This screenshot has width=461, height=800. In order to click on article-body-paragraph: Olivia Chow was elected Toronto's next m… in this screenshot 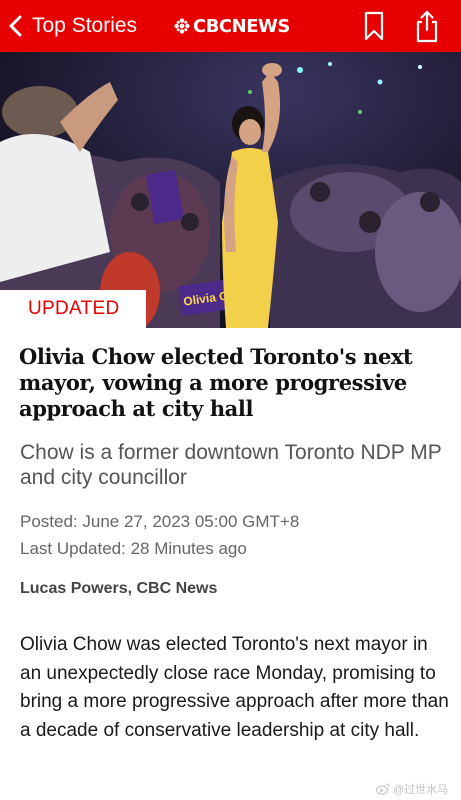, I will do `click(234, 687)`.